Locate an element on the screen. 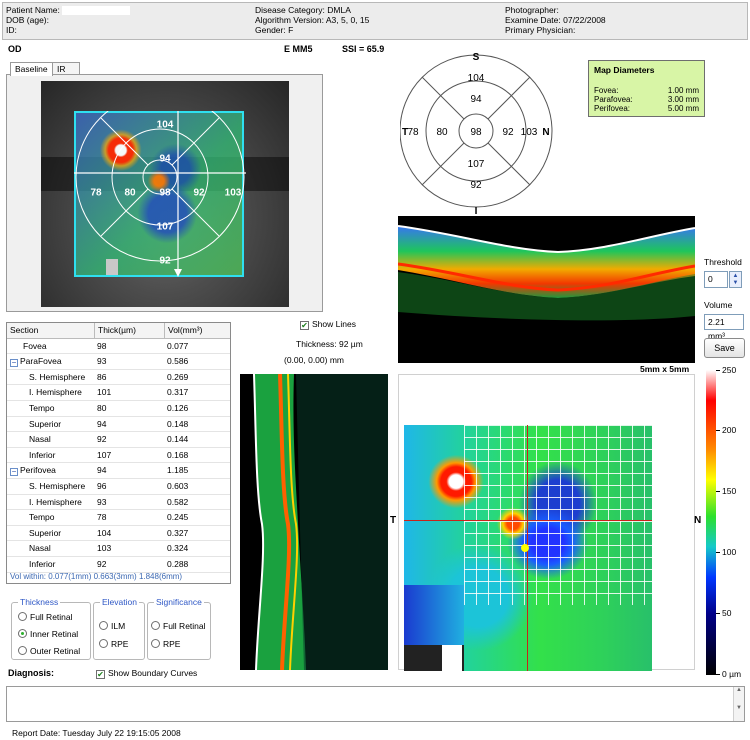  vertical-bscan-layers is located at coordinates (320, 522).